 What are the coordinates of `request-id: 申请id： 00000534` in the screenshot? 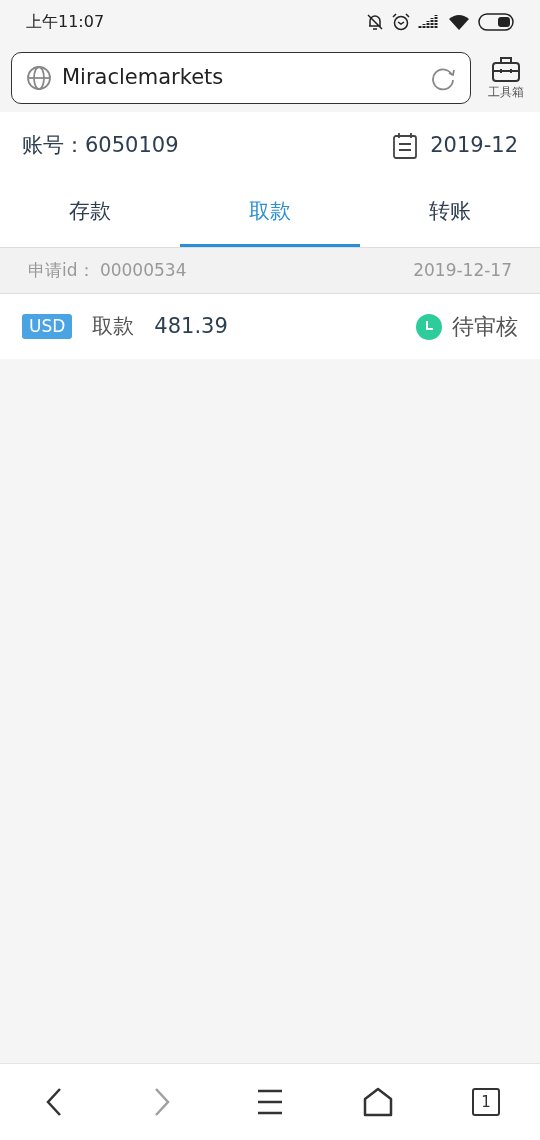 It's located at (107, 270).